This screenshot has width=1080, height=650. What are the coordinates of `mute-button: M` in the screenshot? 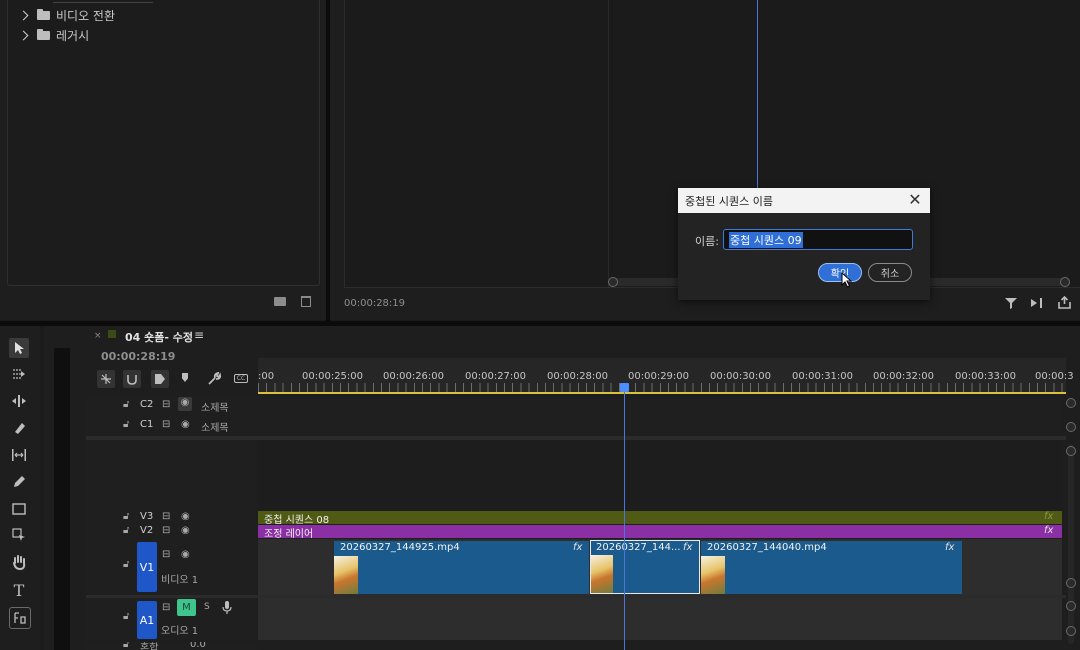 It's located at (186, 607).